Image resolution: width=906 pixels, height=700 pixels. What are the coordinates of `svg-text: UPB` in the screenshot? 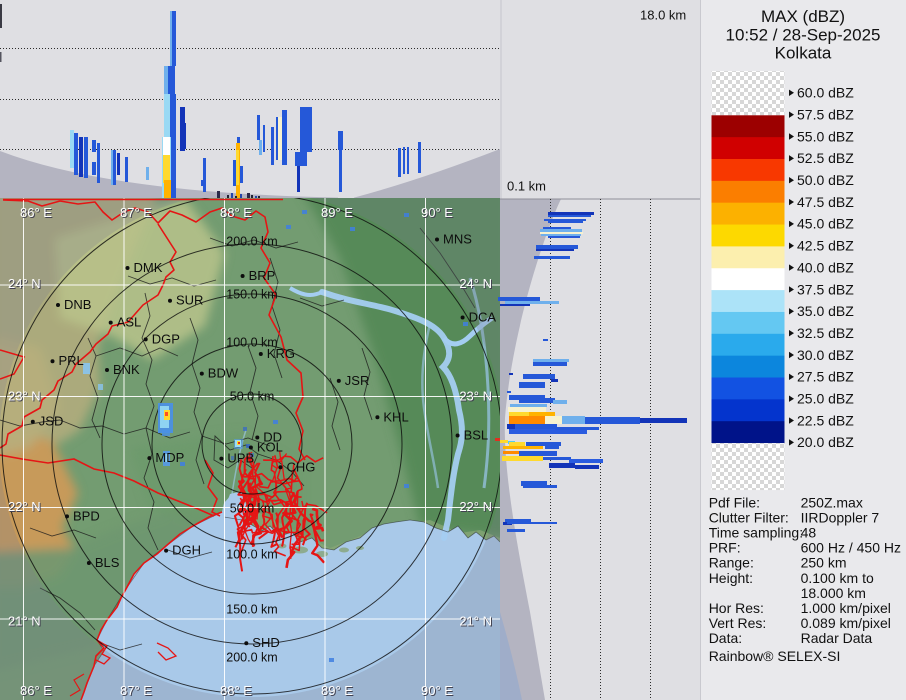 It's located at (240, 458).